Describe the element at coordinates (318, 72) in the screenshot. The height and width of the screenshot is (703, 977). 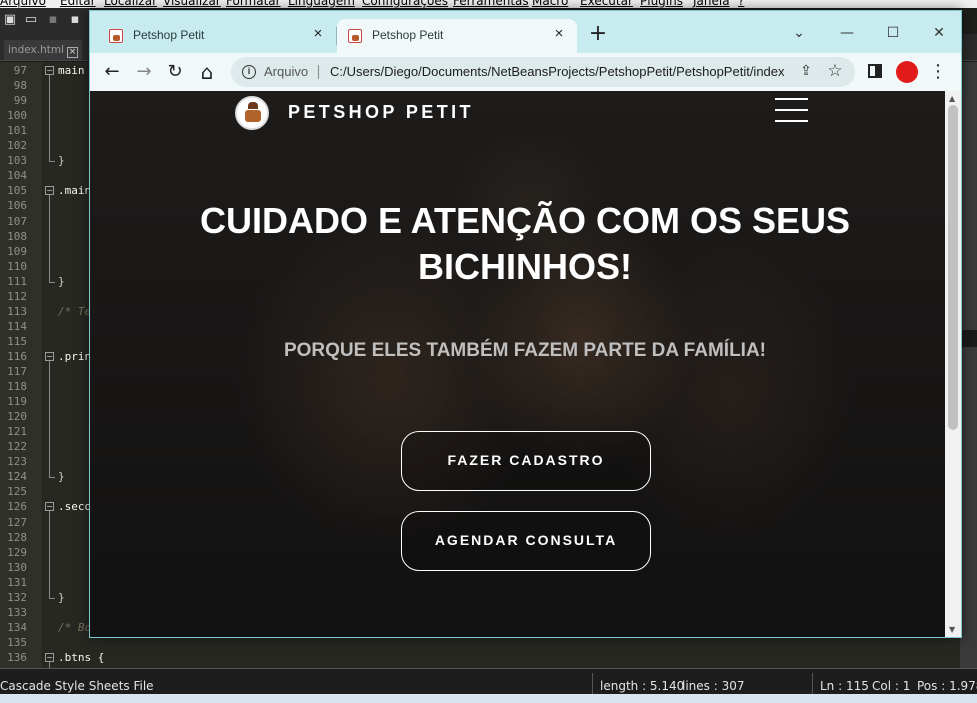
I see `address-separator` at that location.